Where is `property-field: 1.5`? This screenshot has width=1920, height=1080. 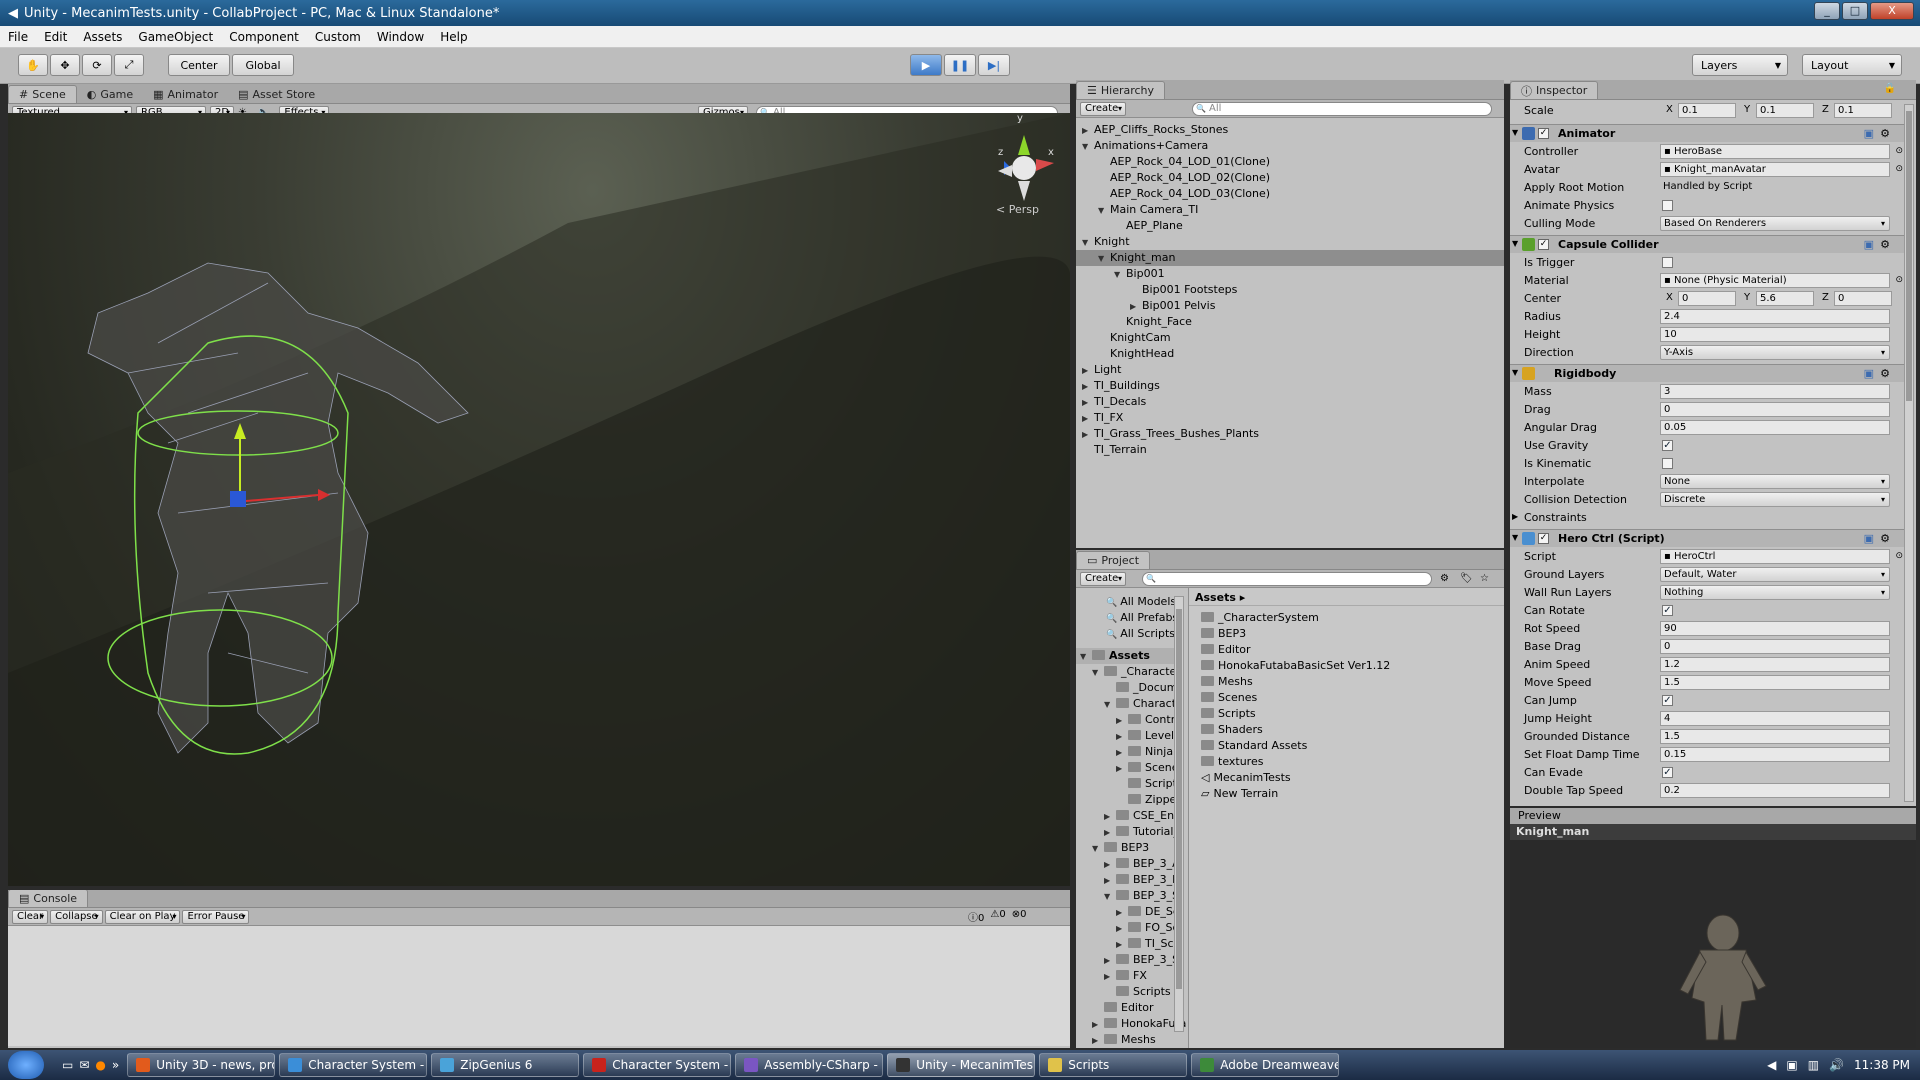
property-field: 1.5 is located at coordinates (1775, 736).